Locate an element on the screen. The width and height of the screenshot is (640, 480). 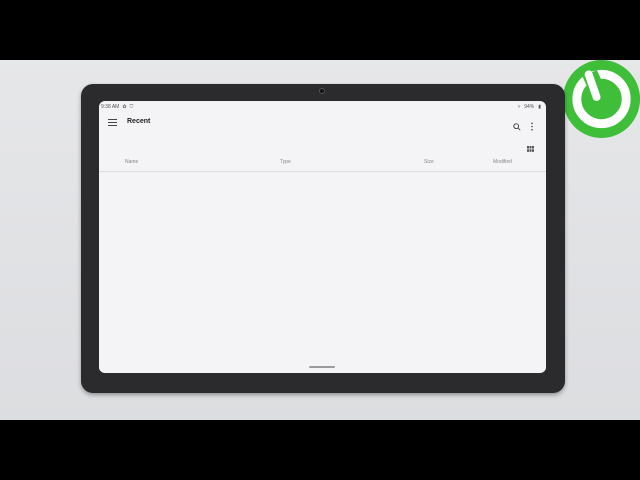
column-header-name: Name is located at coordinates (131, 162).